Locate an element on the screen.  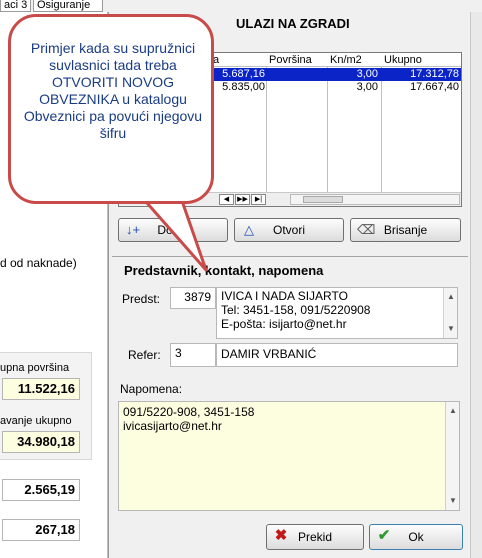
predst-line: Tel: 3451-158, 091/5220908 is located at coordinates (296, 310).